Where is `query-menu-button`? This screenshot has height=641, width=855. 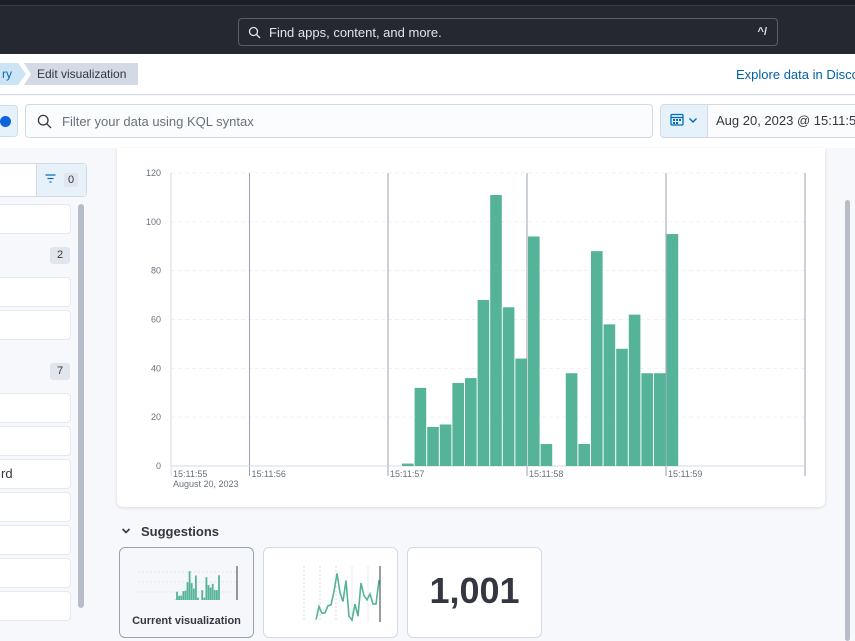 query-menu-button is located at coordinates (9, 121).